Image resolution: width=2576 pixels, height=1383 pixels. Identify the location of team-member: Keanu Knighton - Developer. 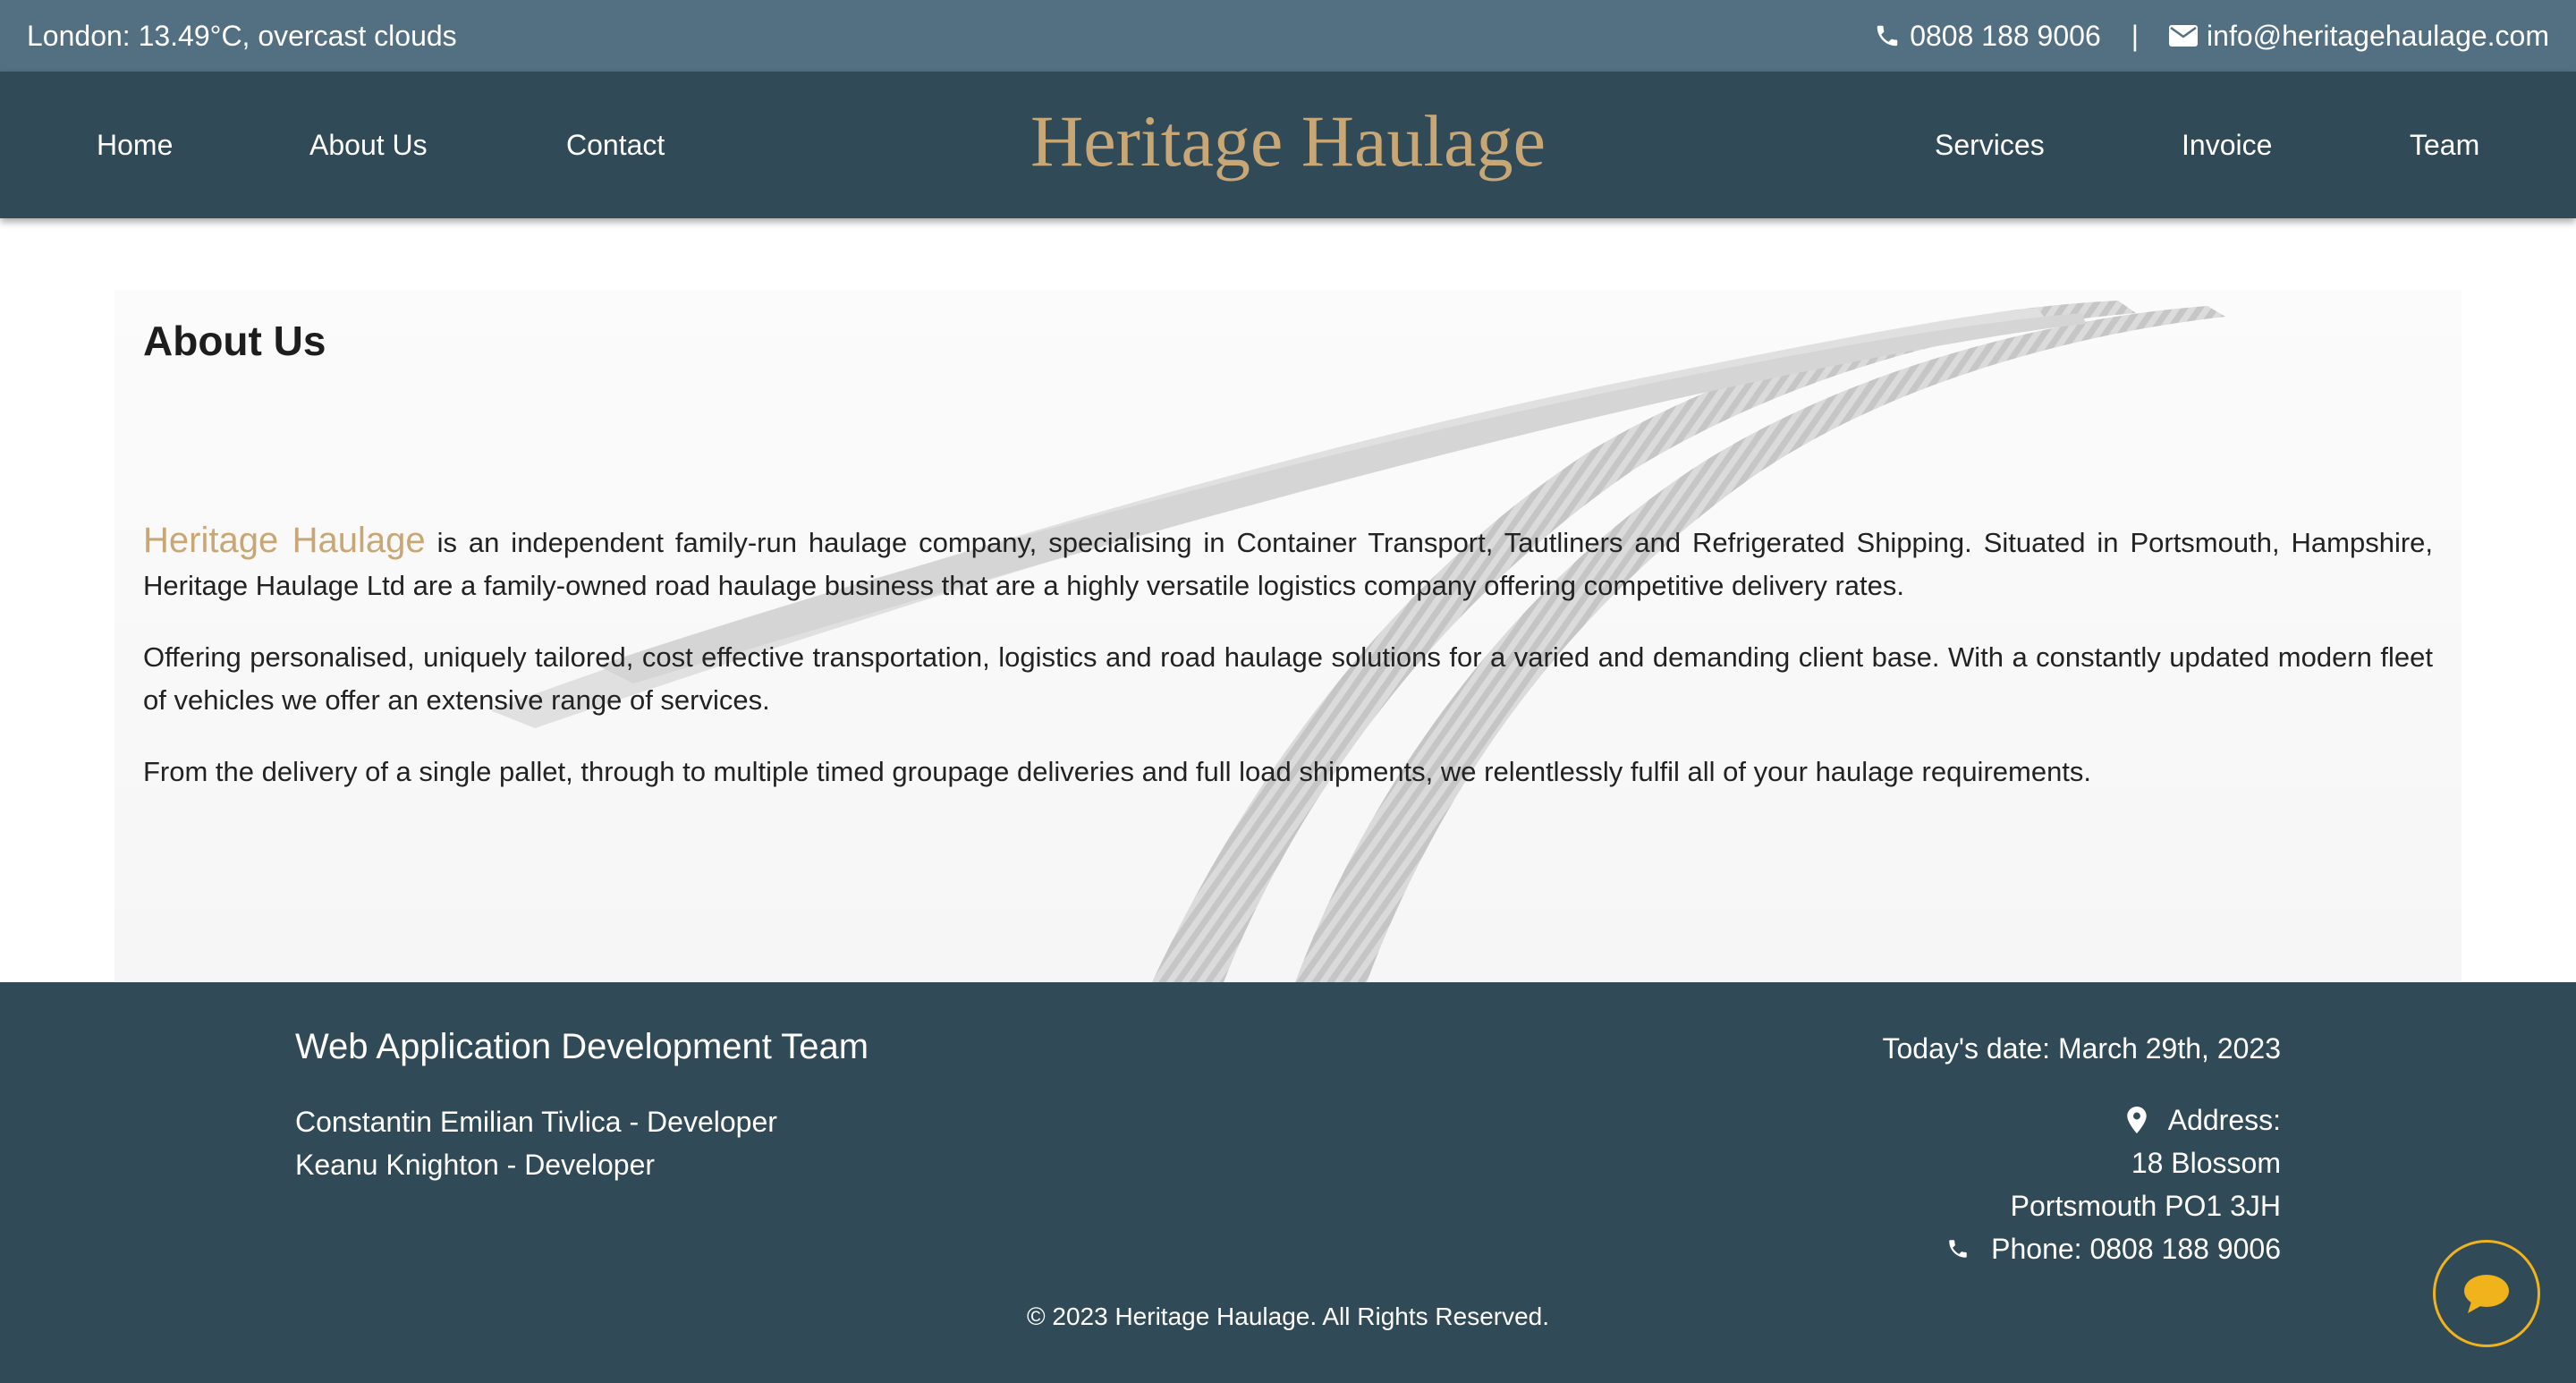
(475, 1165).